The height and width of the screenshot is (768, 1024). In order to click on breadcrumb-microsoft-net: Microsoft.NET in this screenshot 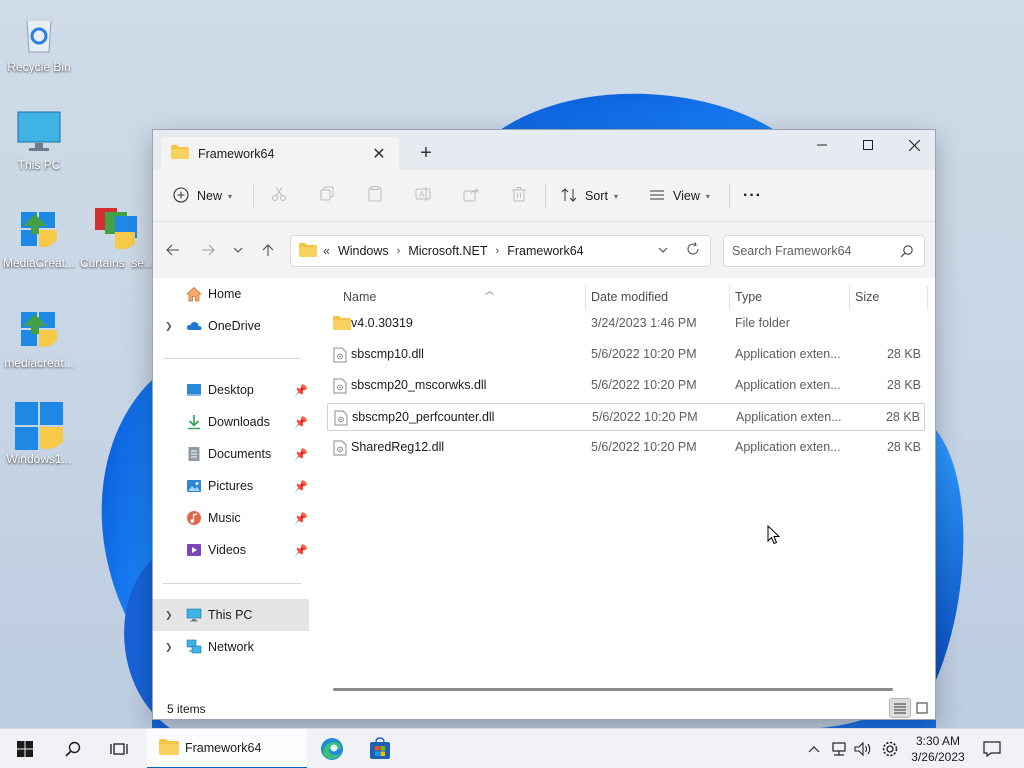, I will do `click(447, 251)`.